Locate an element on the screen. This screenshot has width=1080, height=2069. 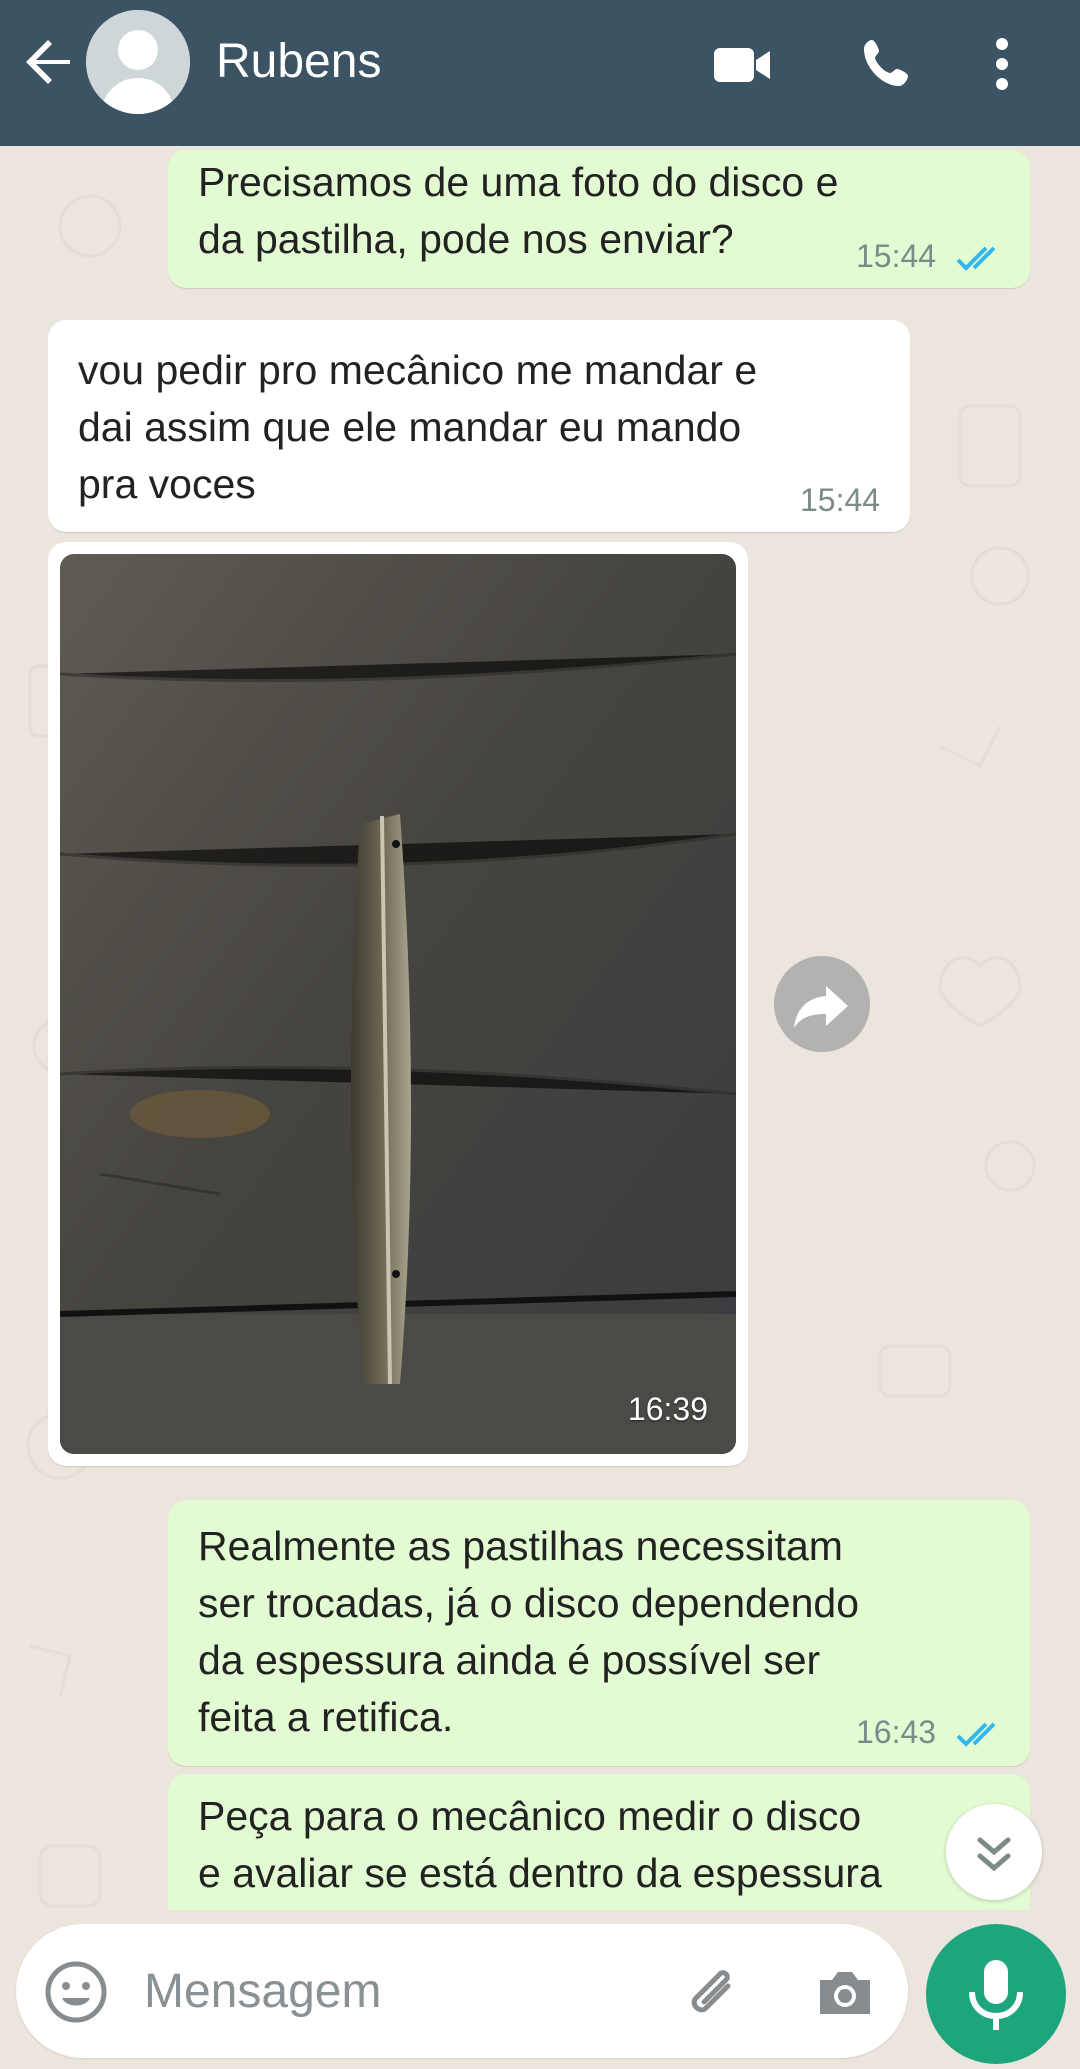
voice-message-button is located at coordinates (996, 1994).